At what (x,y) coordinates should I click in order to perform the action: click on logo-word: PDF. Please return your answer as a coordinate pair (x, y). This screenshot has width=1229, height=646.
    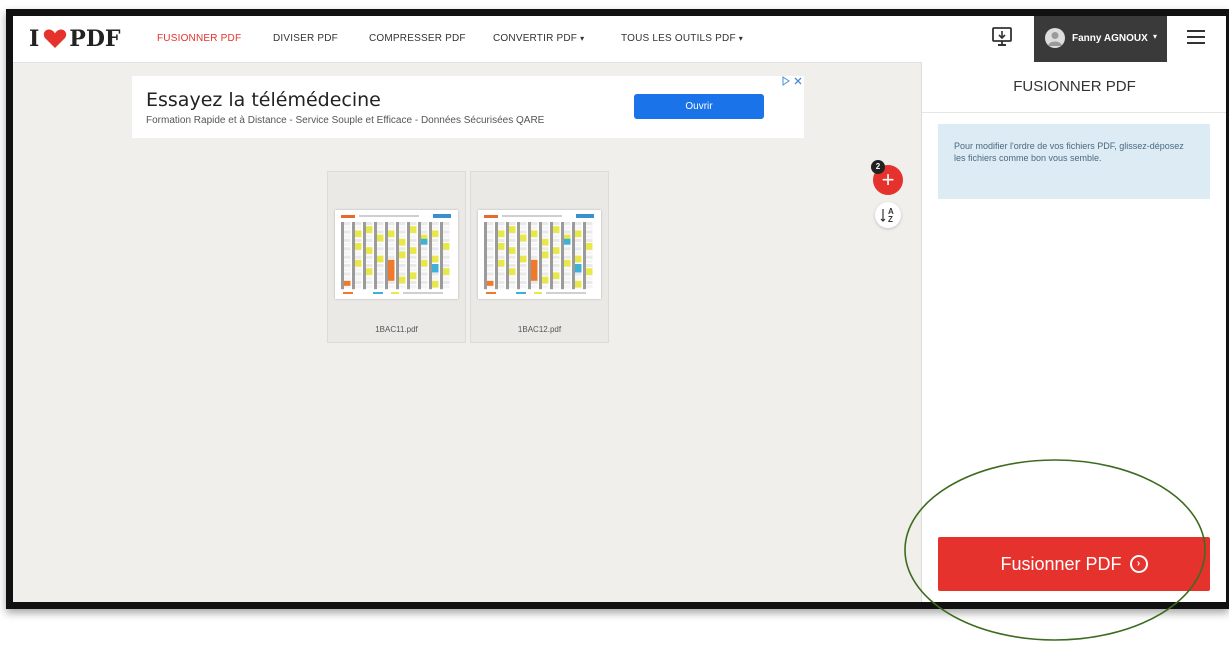
    Looking at the image, I should click on (95, 39).